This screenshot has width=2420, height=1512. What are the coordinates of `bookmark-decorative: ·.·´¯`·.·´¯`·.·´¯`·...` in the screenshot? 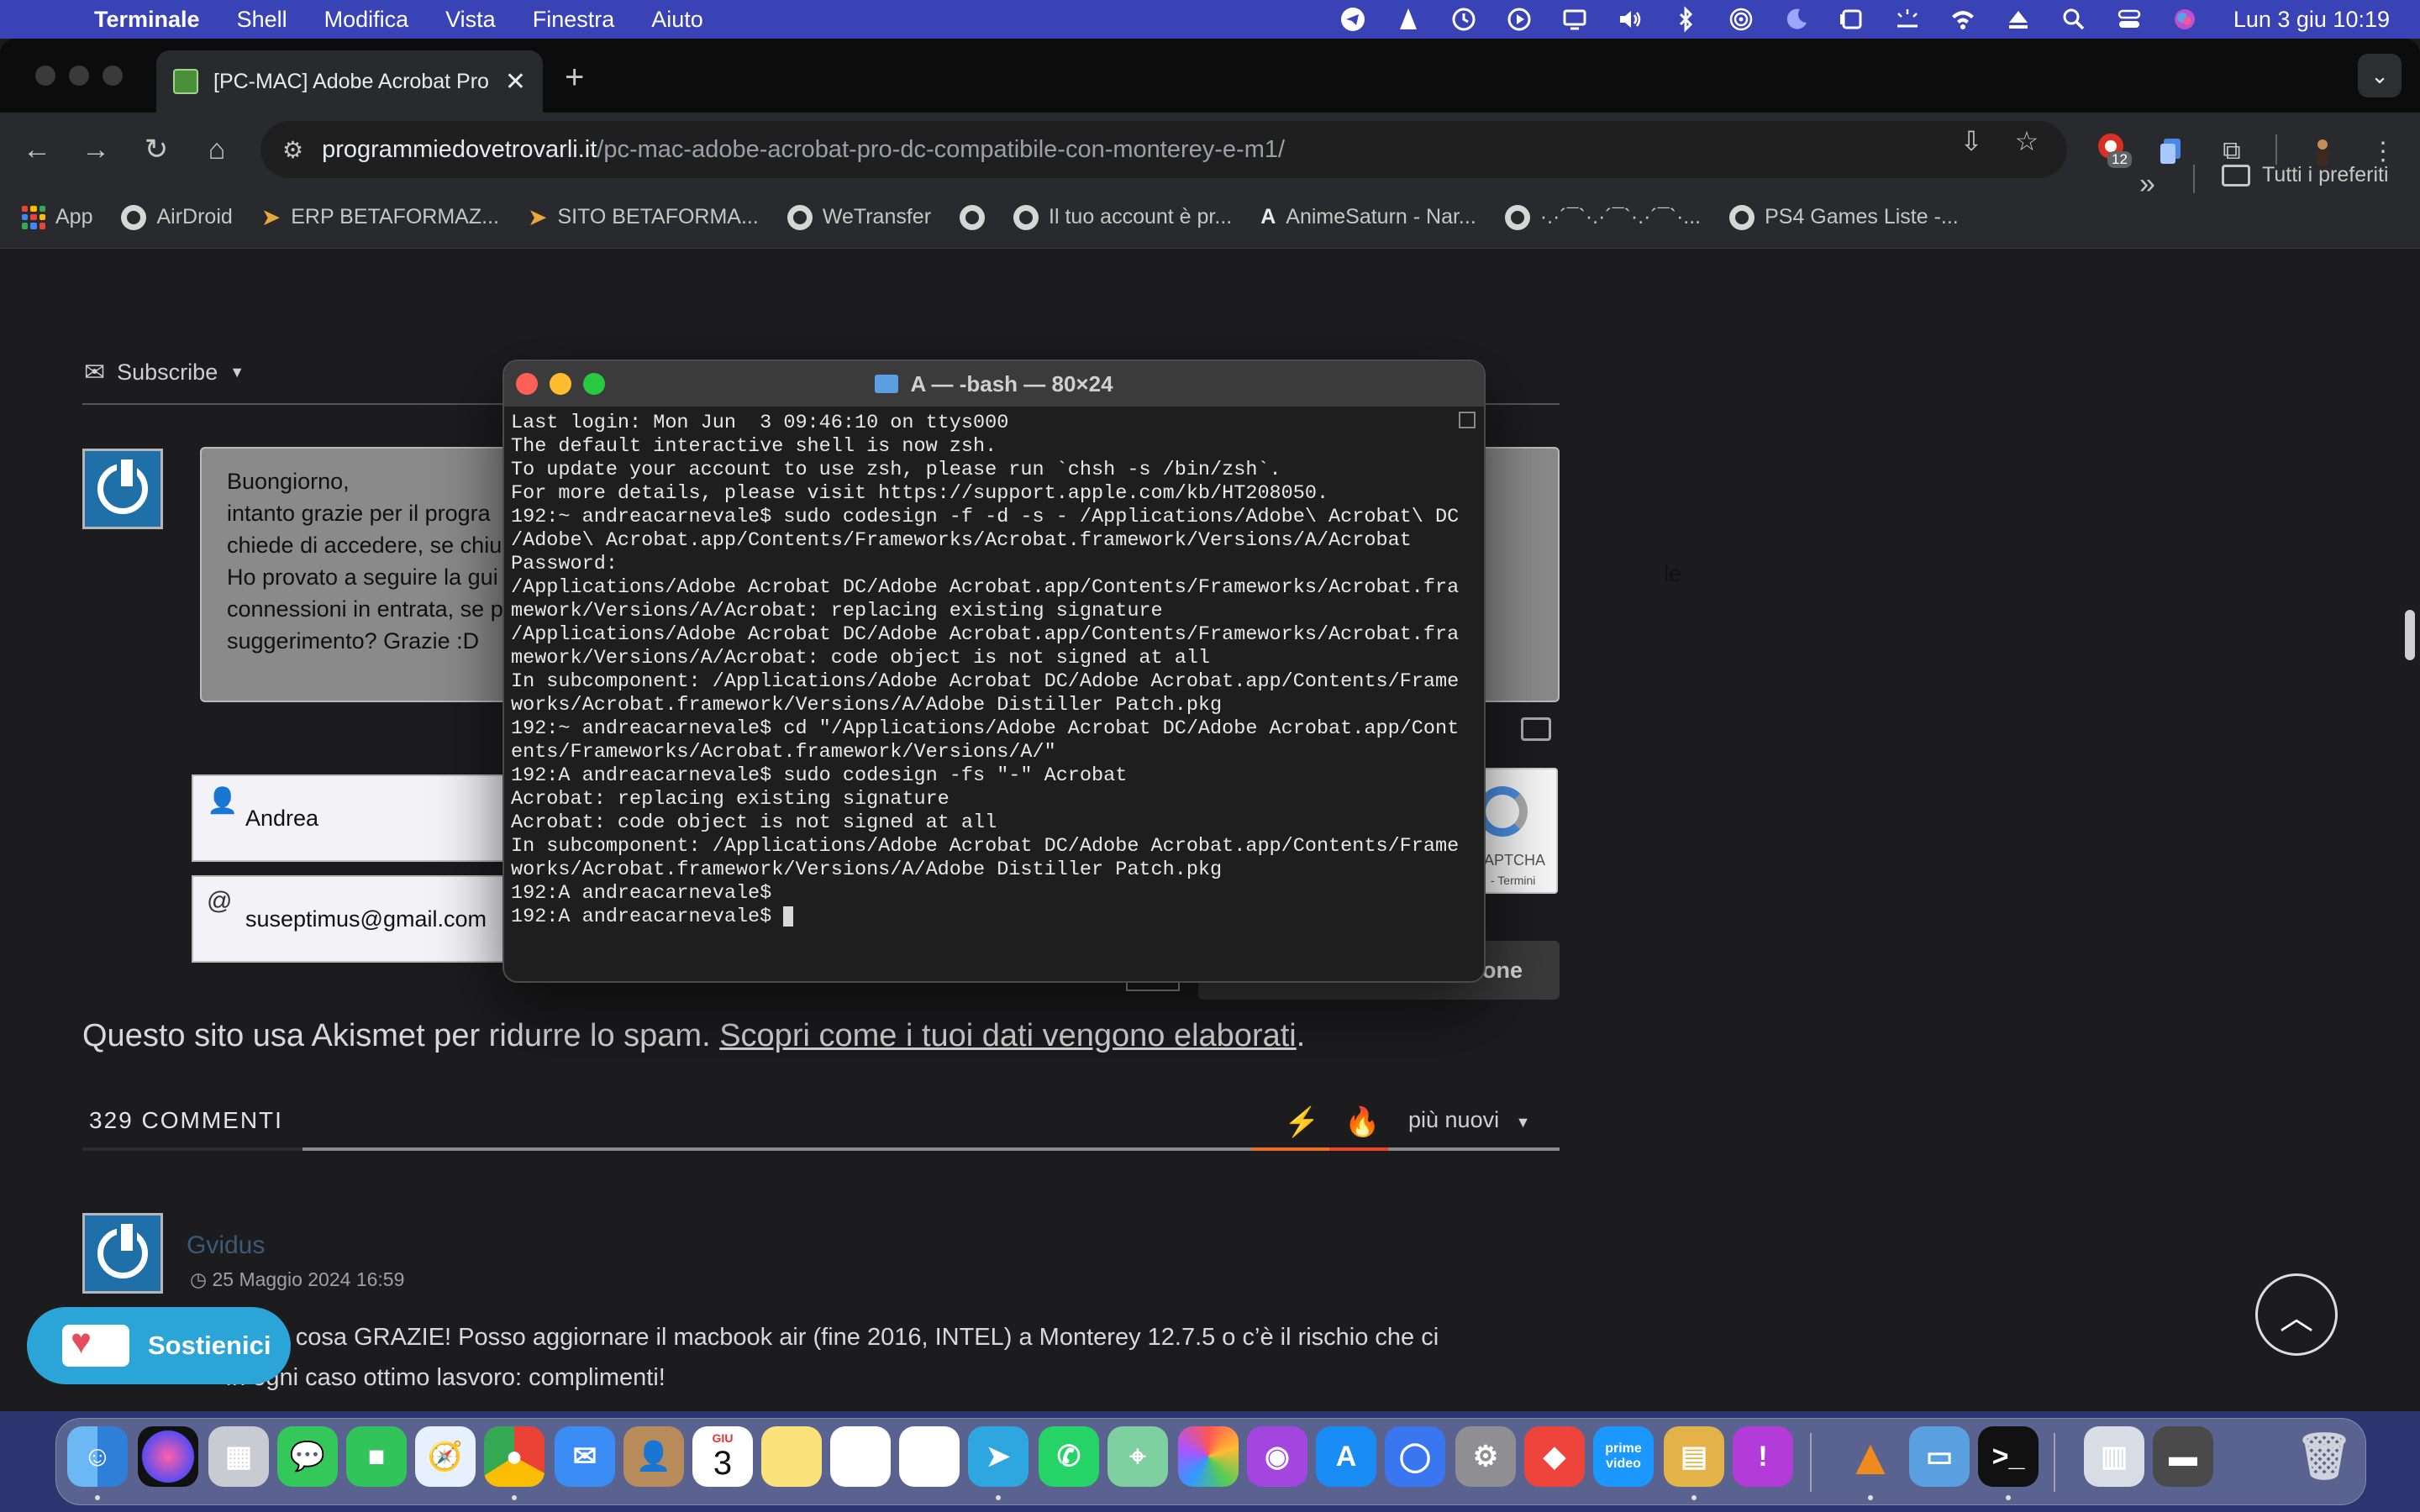 It's located at (1602, 217).